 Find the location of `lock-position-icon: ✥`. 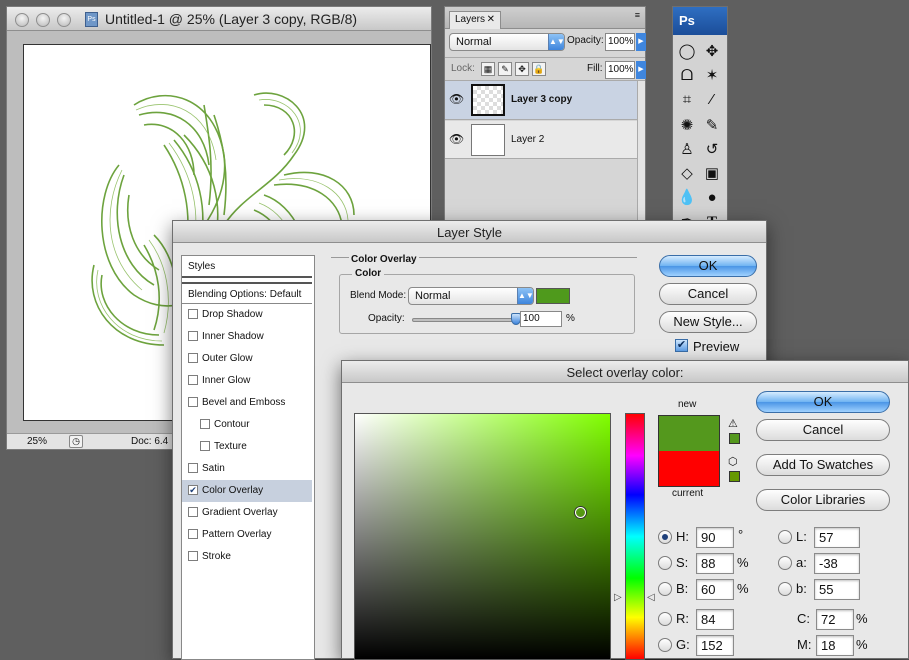

lock-position-icon: ✥ is located at coordinates (522, 69).